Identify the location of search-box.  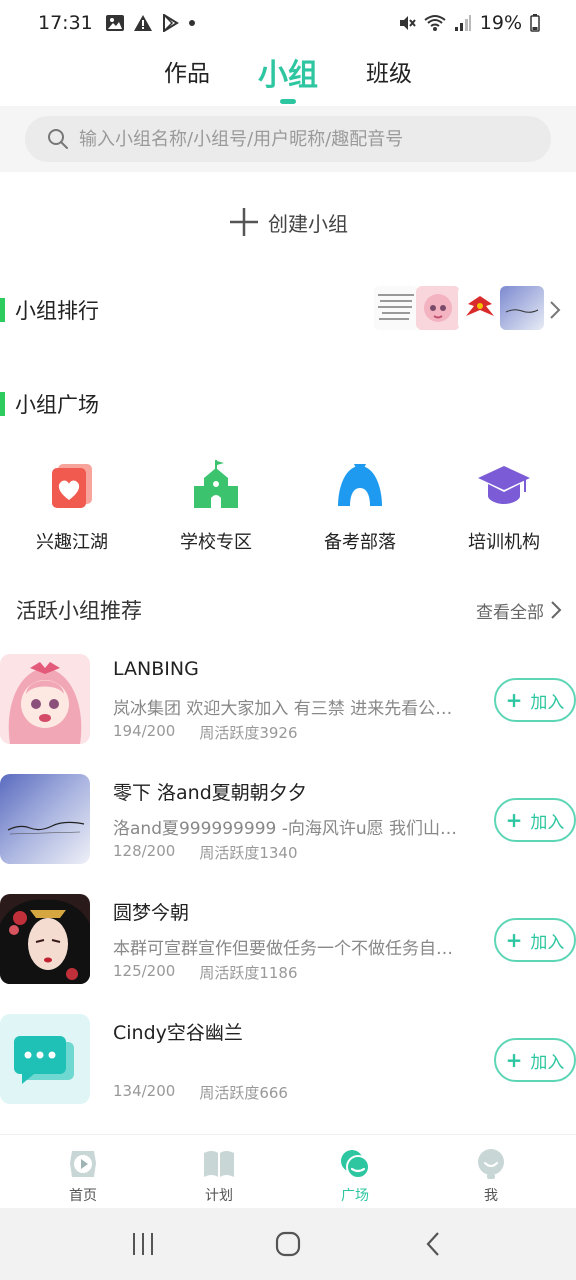
(288, 139).